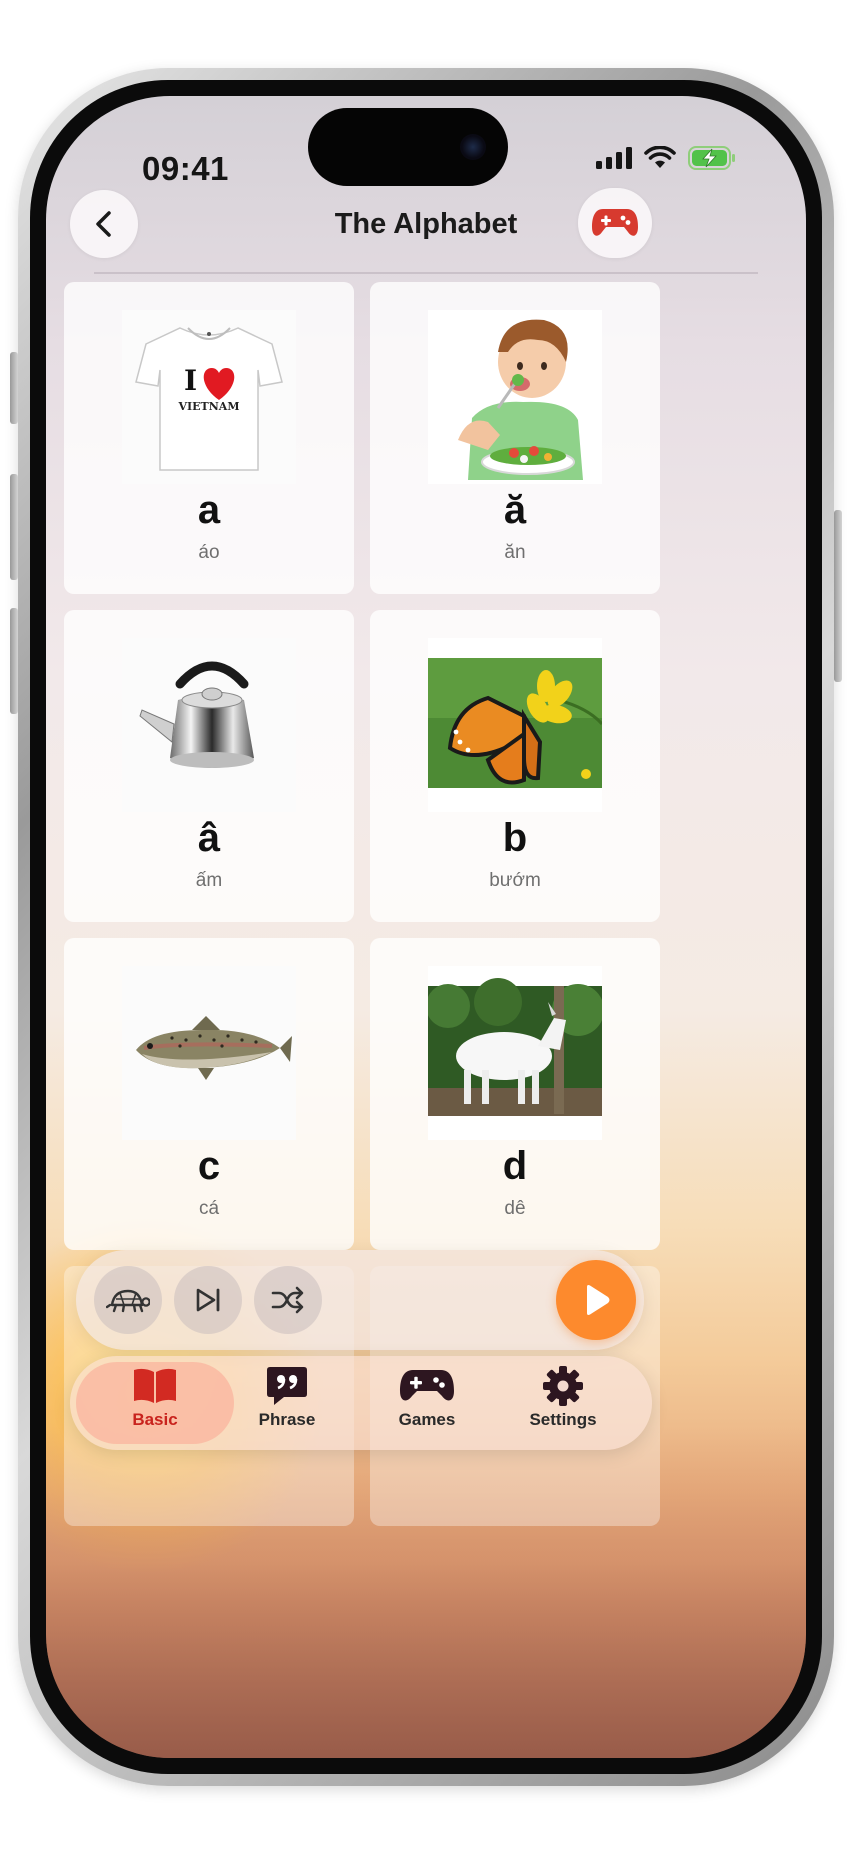  I want to click on butterfly-image, so click(515, 725).